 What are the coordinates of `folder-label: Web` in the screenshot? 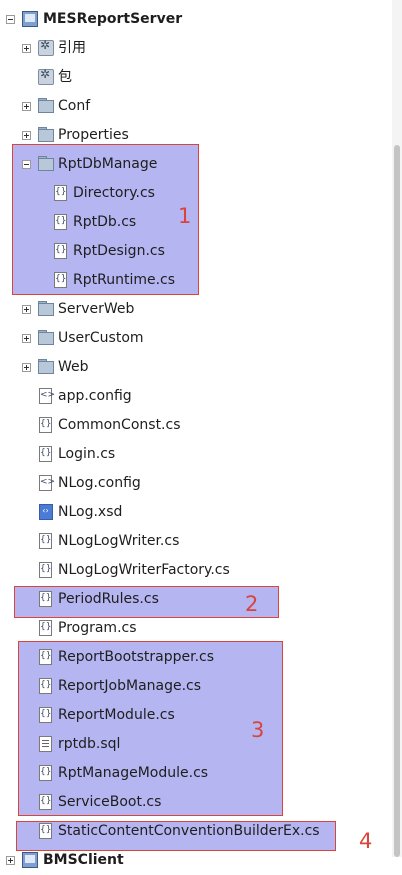 It's located at (73, 367).